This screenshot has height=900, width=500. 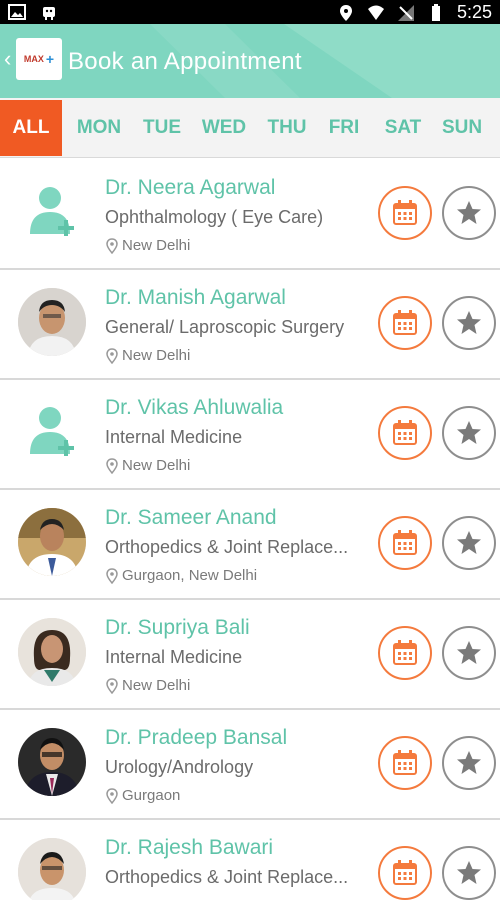 What do you see at coordinates (49, 13) in the screenshot?
I see `android-icon` at bounding box center [49, 13].